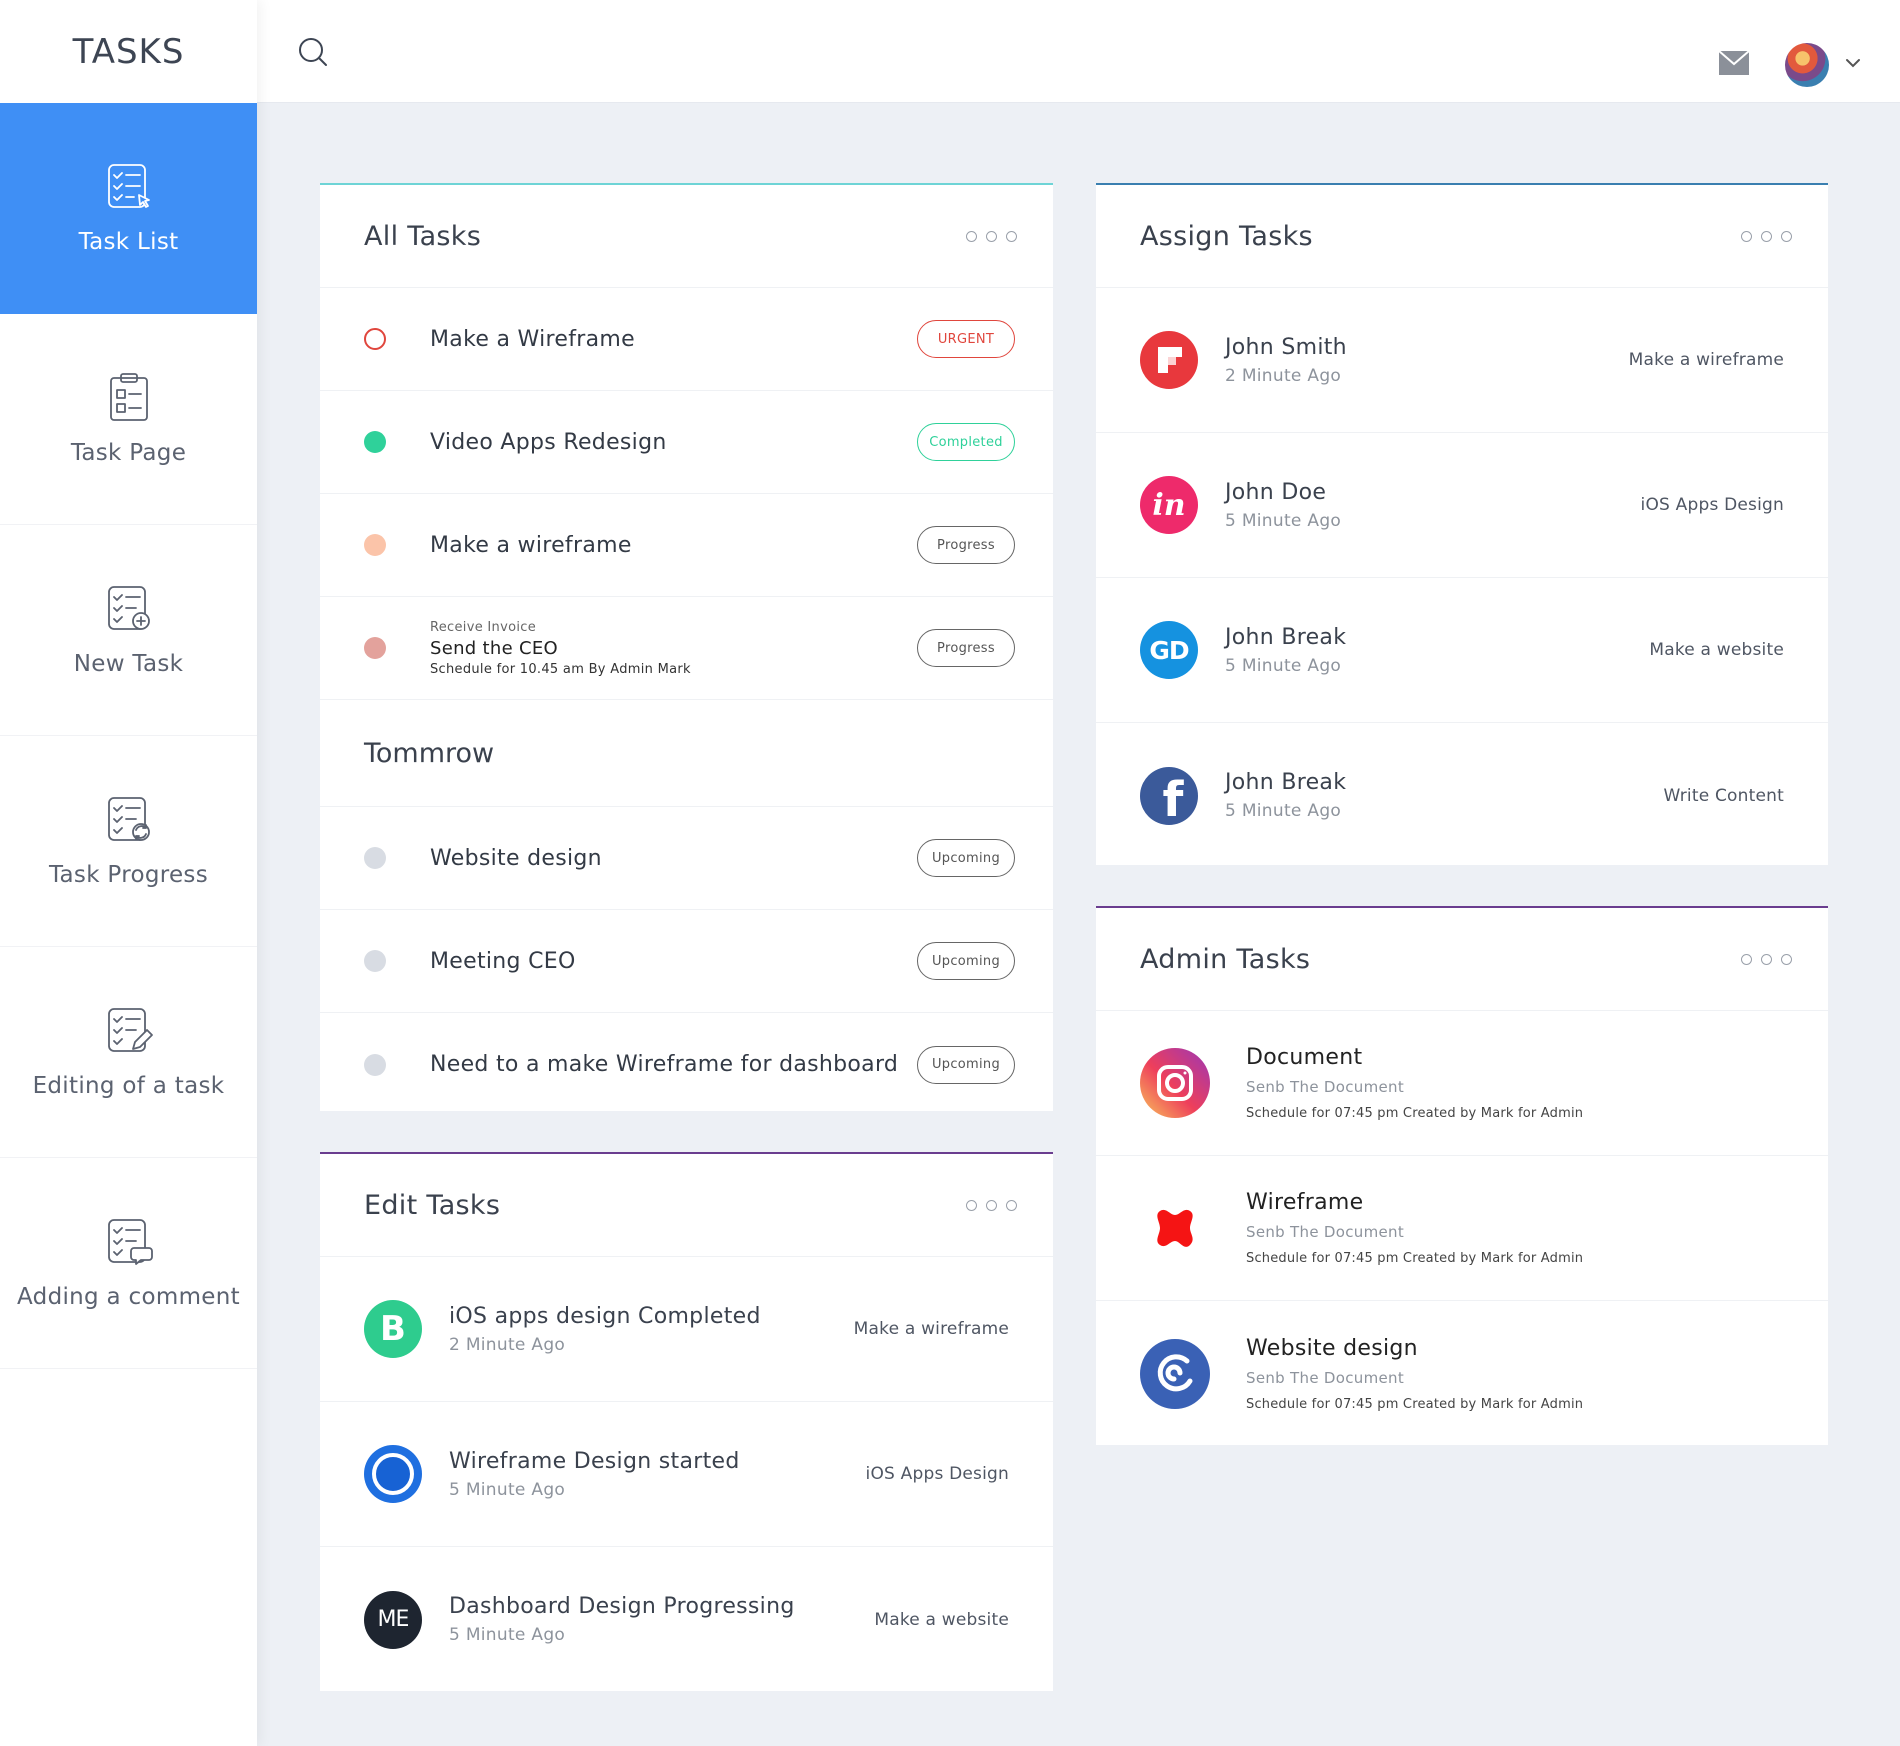  What do you see at coordinates (1462, 236) in the screenshot?
I see `card-header: Assign Tasks` at bounding box center [1462, 236].